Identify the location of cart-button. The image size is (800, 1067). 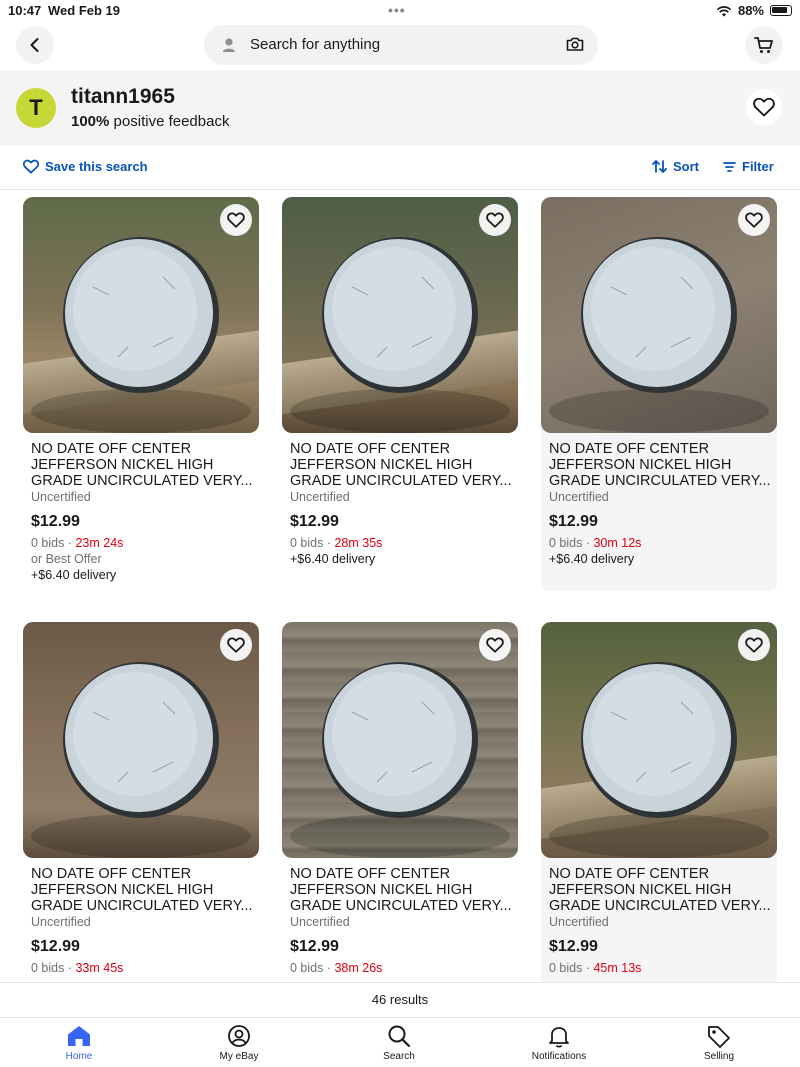
(764, 45).